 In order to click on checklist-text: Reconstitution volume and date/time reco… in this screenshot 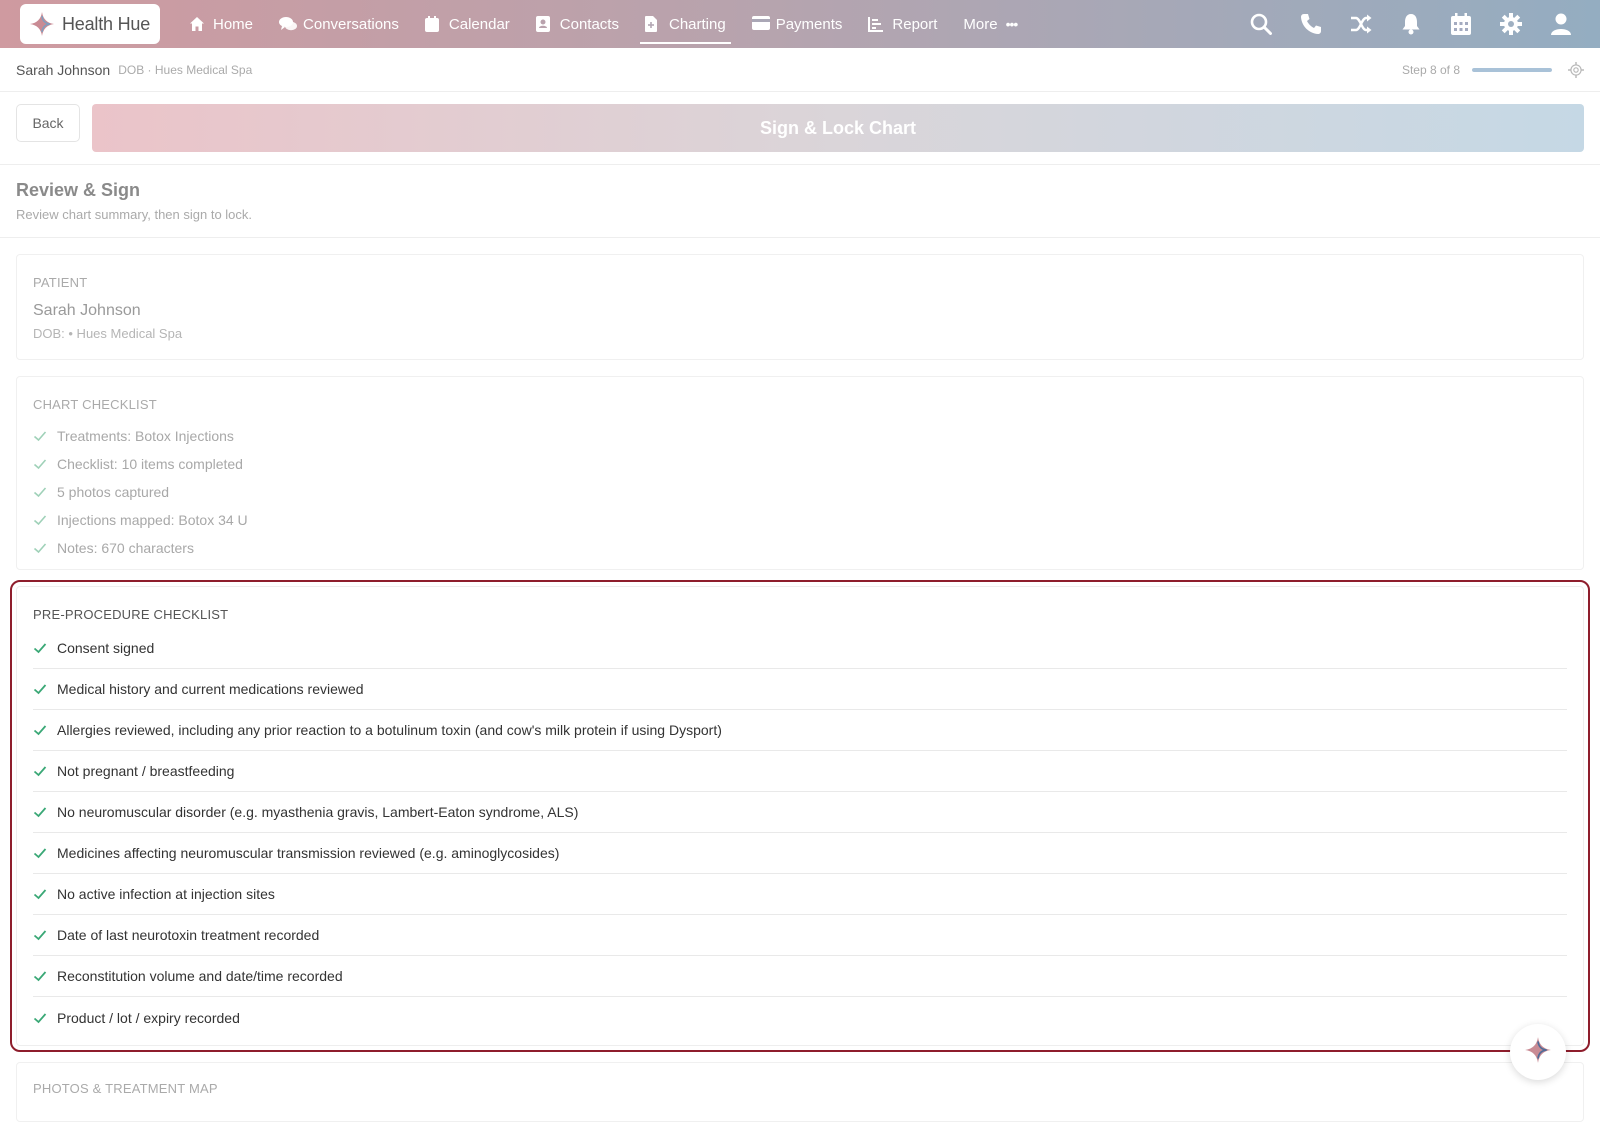, I will do `click(200, 976)`.